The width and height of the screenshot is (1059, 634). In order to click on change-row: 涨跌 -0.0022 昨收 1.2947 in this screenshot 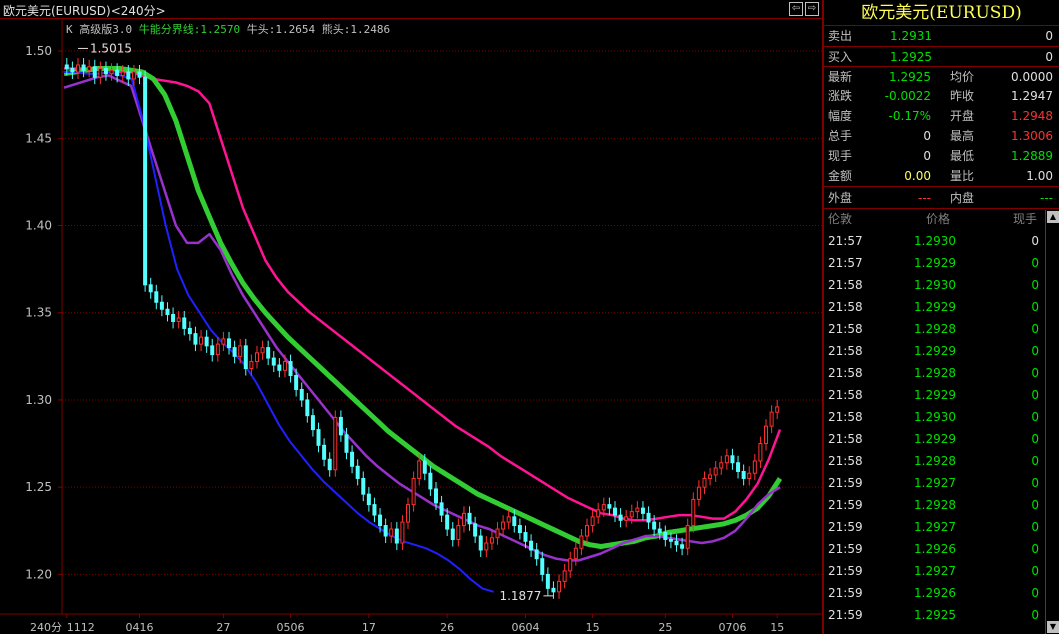, I will do `click(941, 96)`.